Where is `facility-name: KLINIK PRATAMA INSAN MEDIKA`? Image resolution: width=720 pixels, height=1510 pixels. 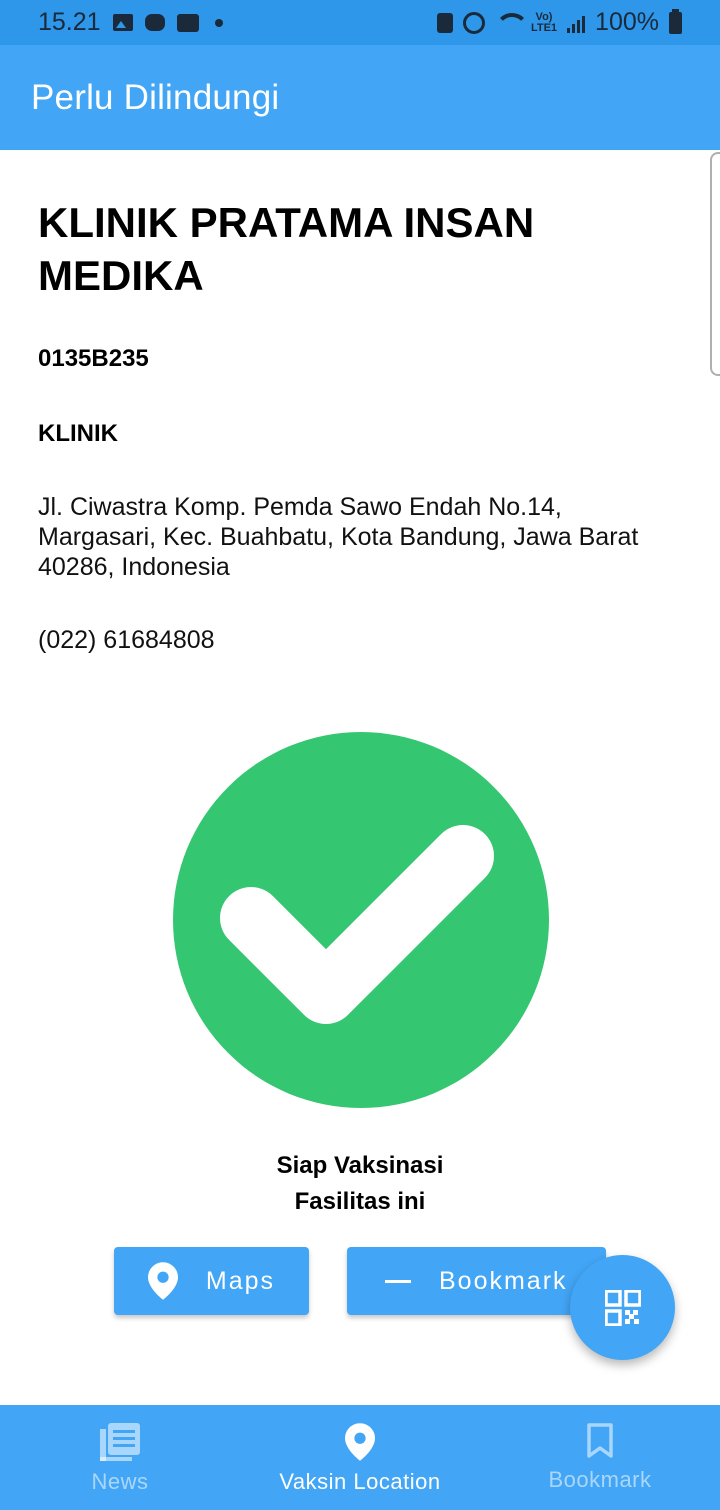 facility-name: KLINIK PRATAMA INSAN MEDIKA is located at coordinates (286, 249).